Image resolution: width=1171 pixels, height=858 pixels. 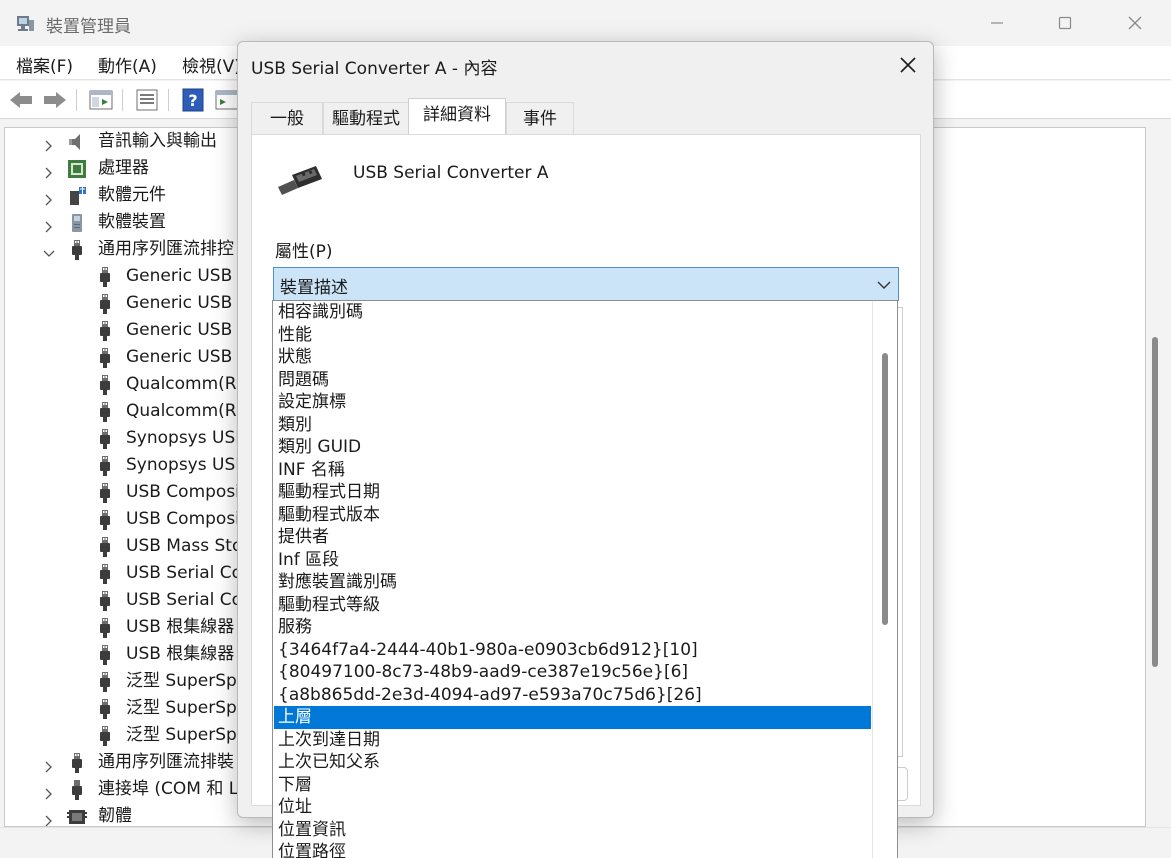 I want to click on dropdown-option: 下層, so click(x=572, y=785).